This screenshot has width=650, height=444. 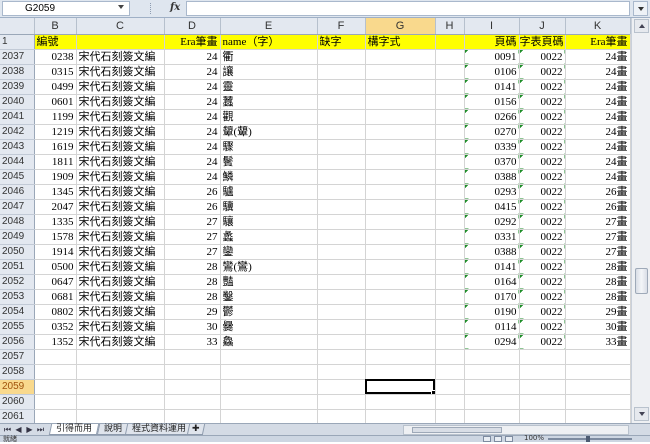 What do you see at coordinates (269, 147) in the screenshot?
I see `cell: 驟` at bounding box center [269, 147].